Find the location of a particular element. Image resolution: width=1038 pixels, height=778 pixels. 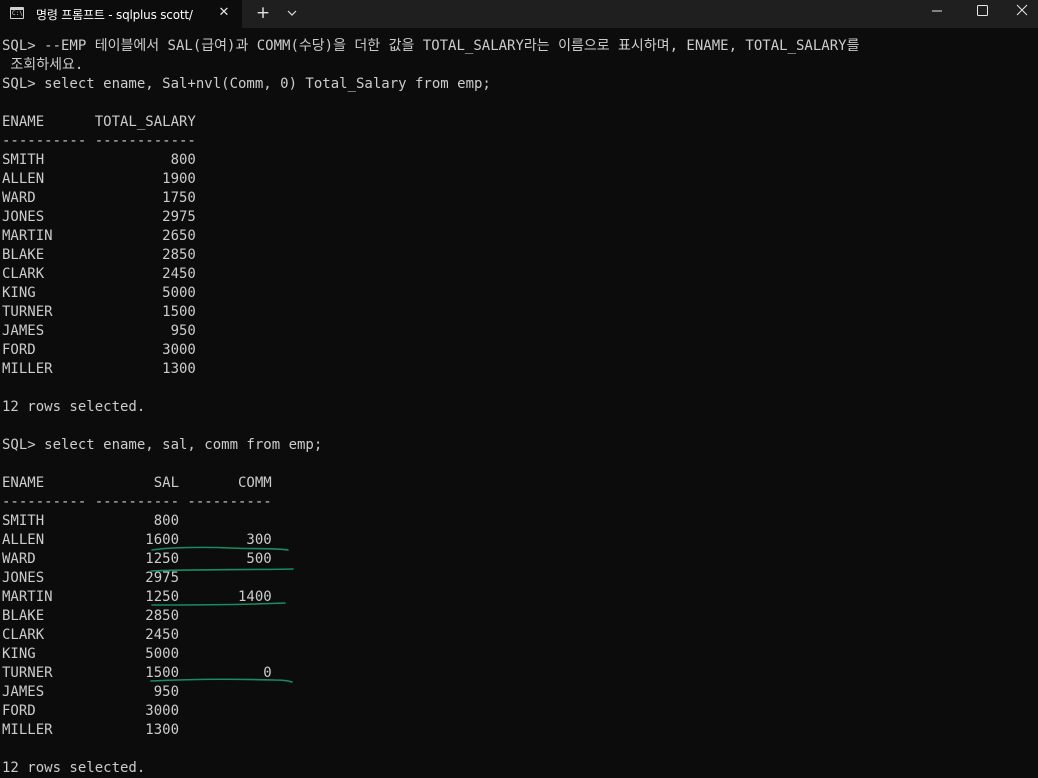

console-line: ---------- ---------- ---------- is located at coordinates (137, 502).